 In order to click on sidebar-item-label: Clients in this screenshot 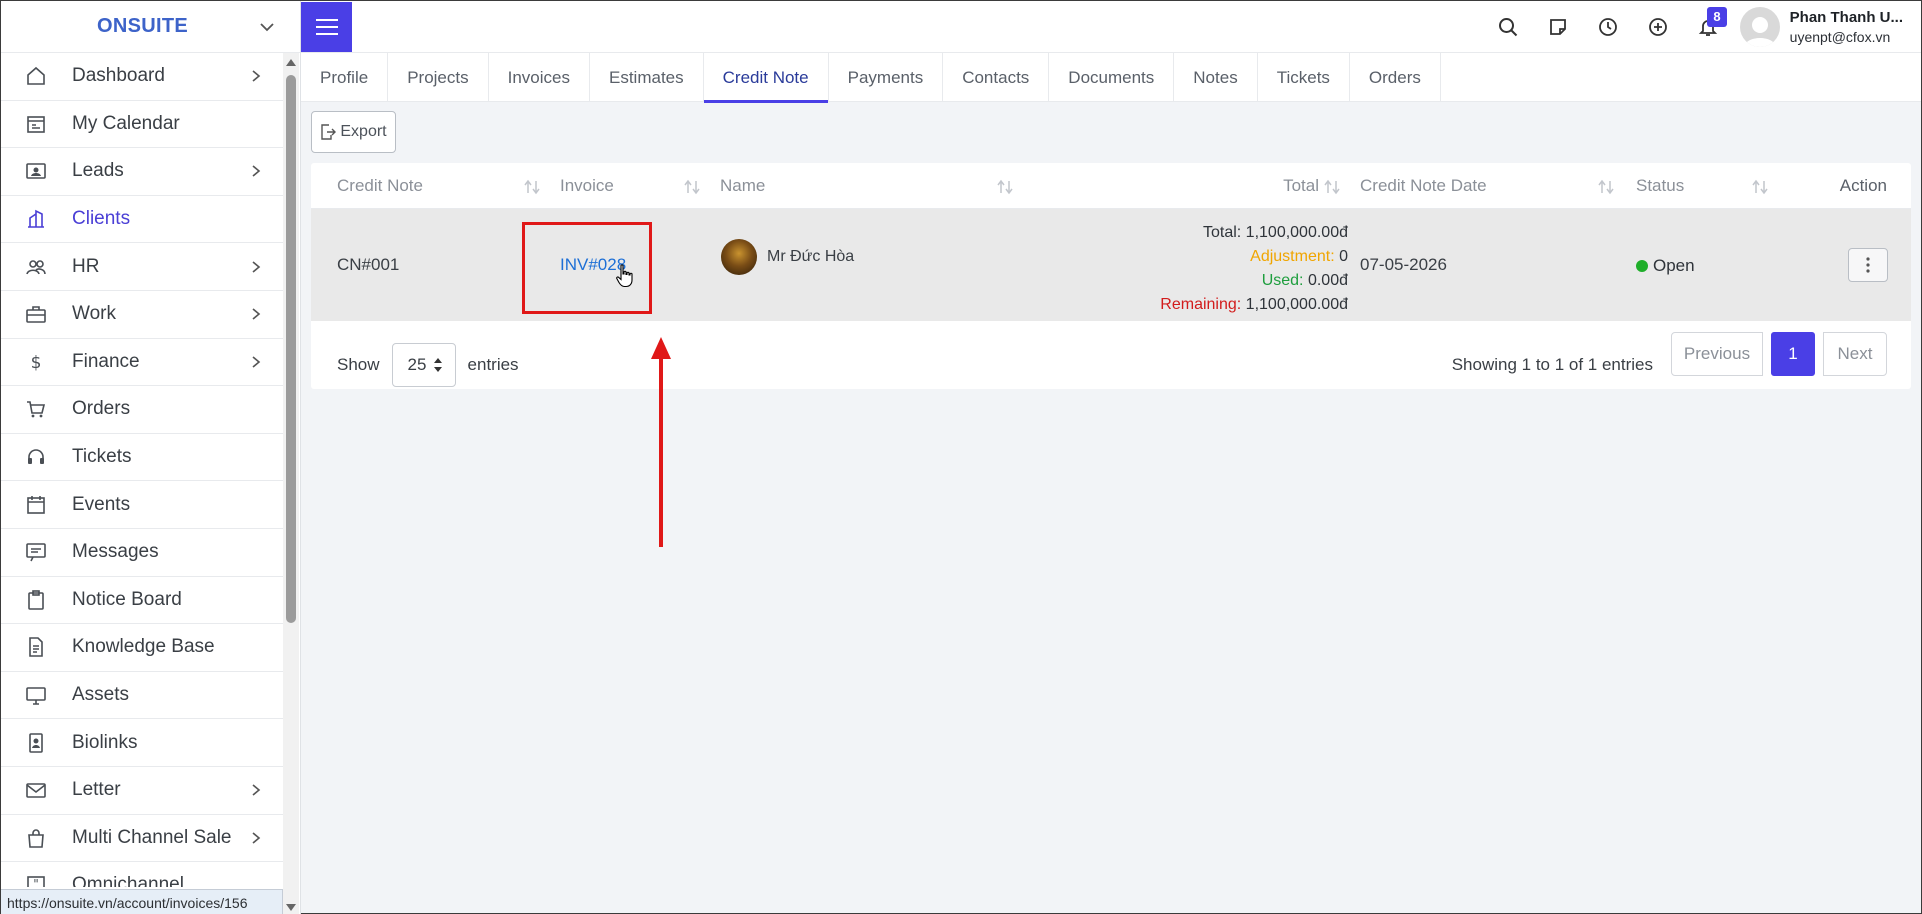, I will do `click(101, 219)`.